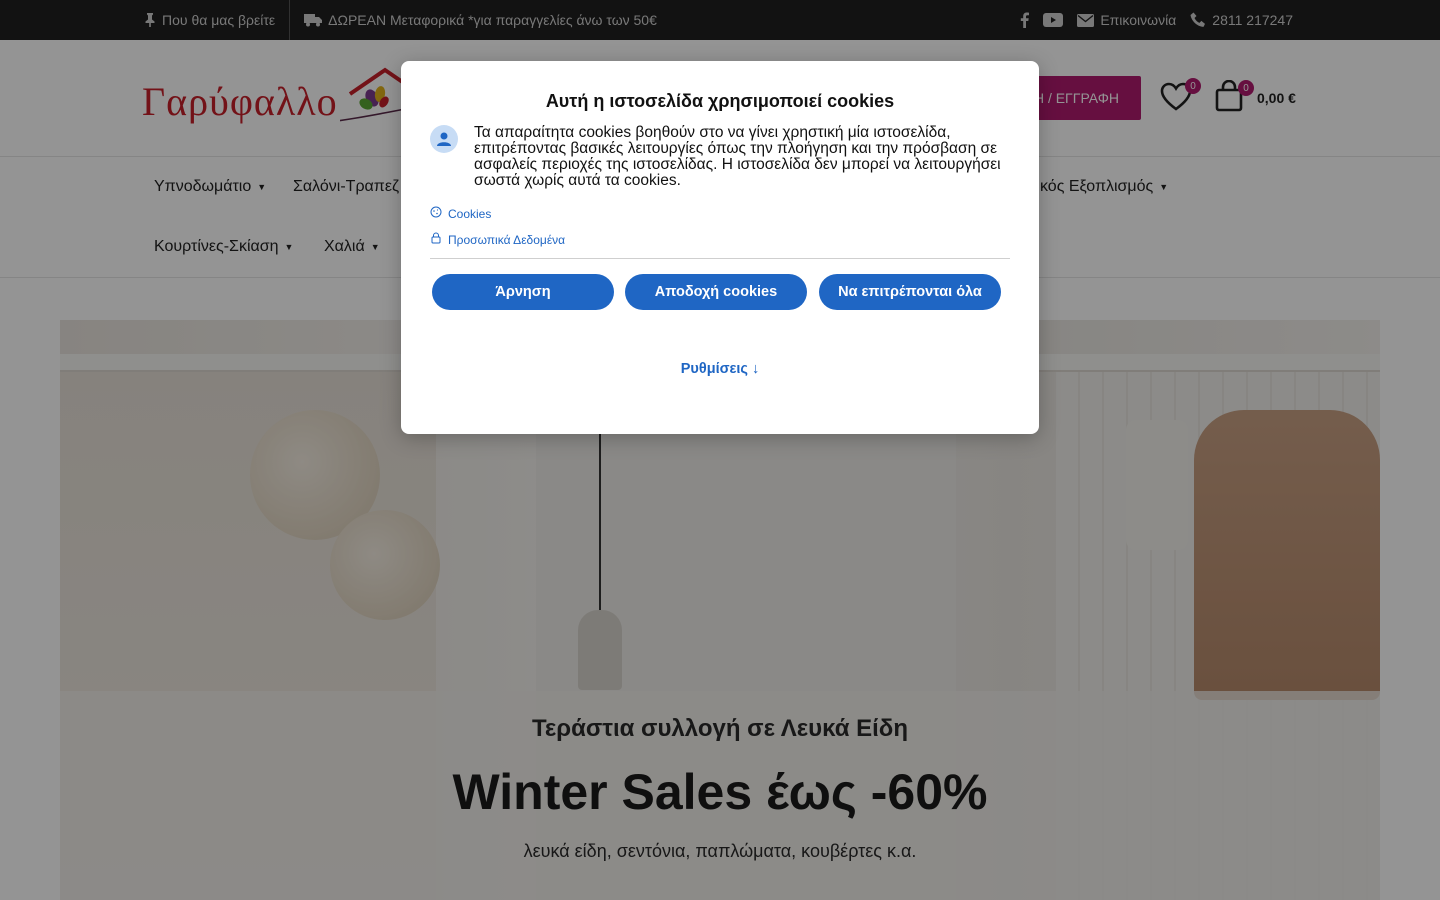 Image resolution: width=1440 pixels, height=900 pixels. I want to click on cookie-dialog-divider, so click(720, 258).